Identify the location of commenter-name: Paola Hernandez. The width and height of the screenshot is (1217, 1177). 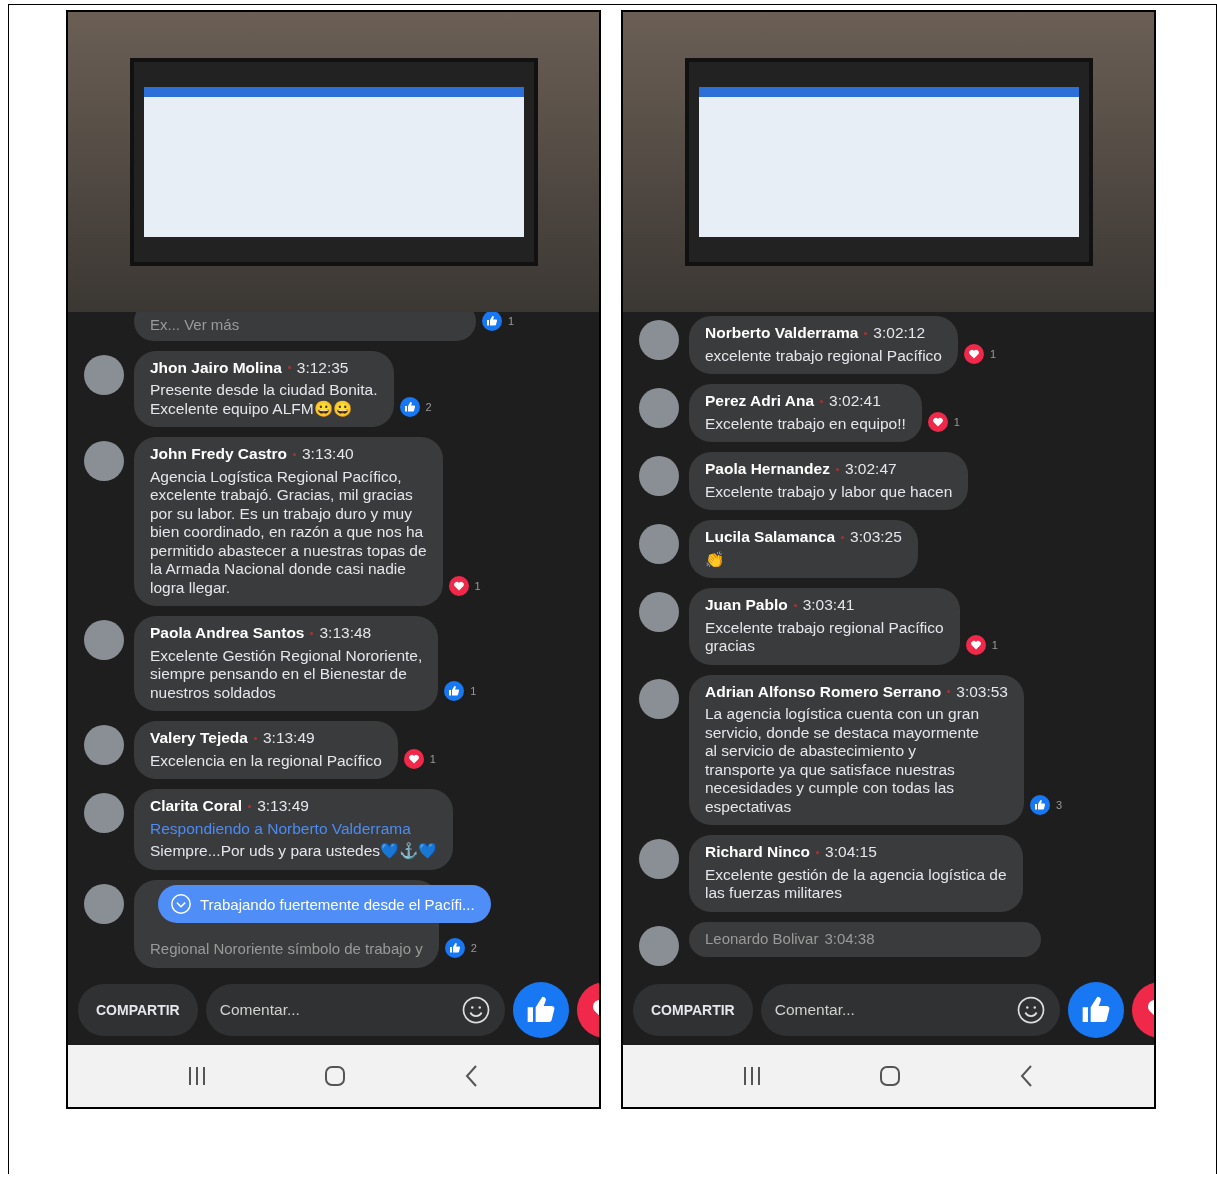
(767, 469).